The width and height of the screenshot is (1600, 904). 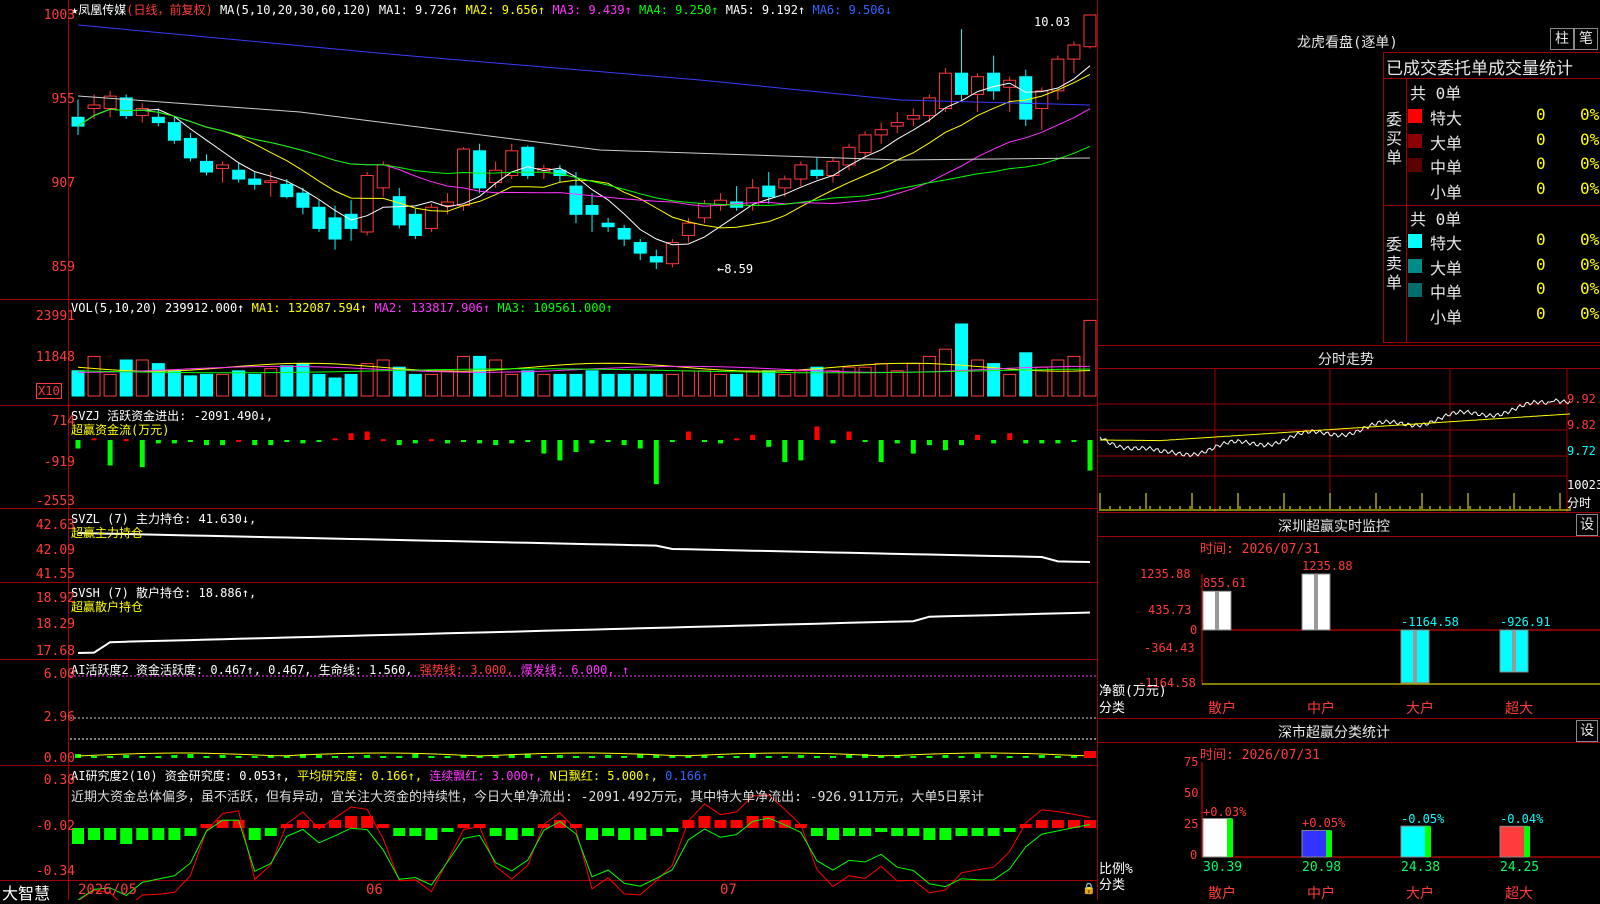 What do you see at coordinates (1583, 485) in the screenshot?
I see `intraday-vol-value: 10023` at bounding box center [1583, 485].